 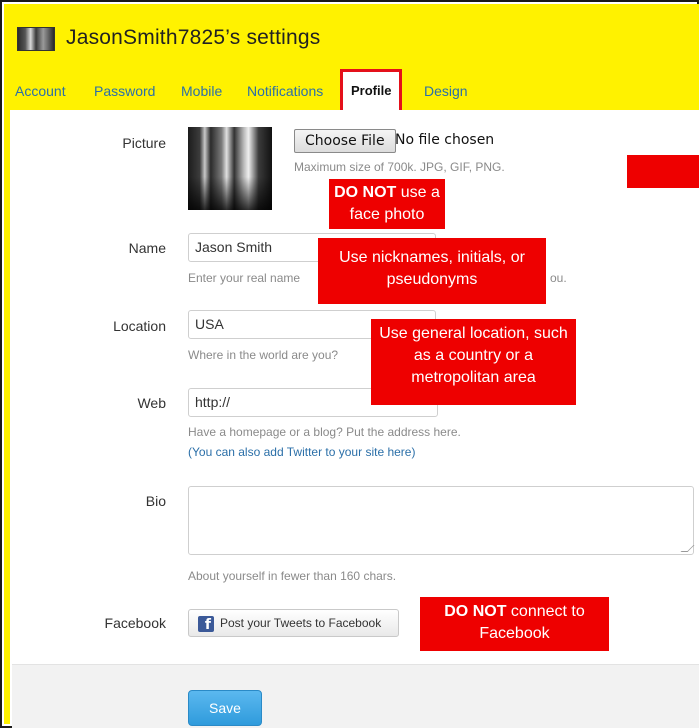 I want to click on tab-design: Design, so click(x=446, y=91).